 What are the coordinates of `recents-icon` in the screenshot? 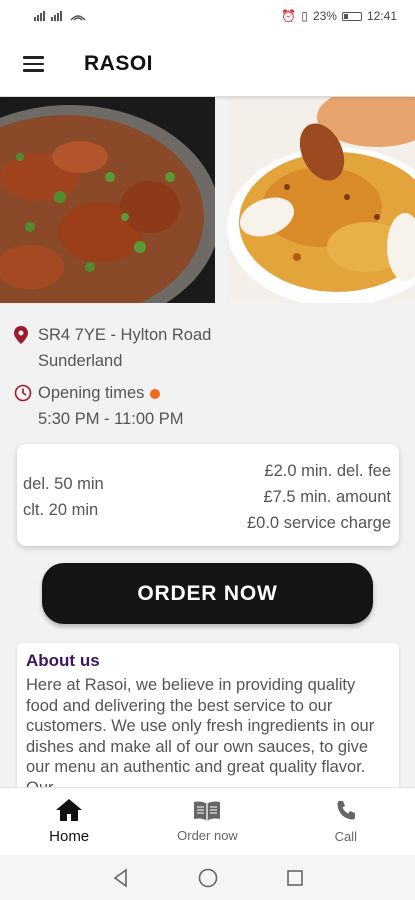 It's located at (295, 878).